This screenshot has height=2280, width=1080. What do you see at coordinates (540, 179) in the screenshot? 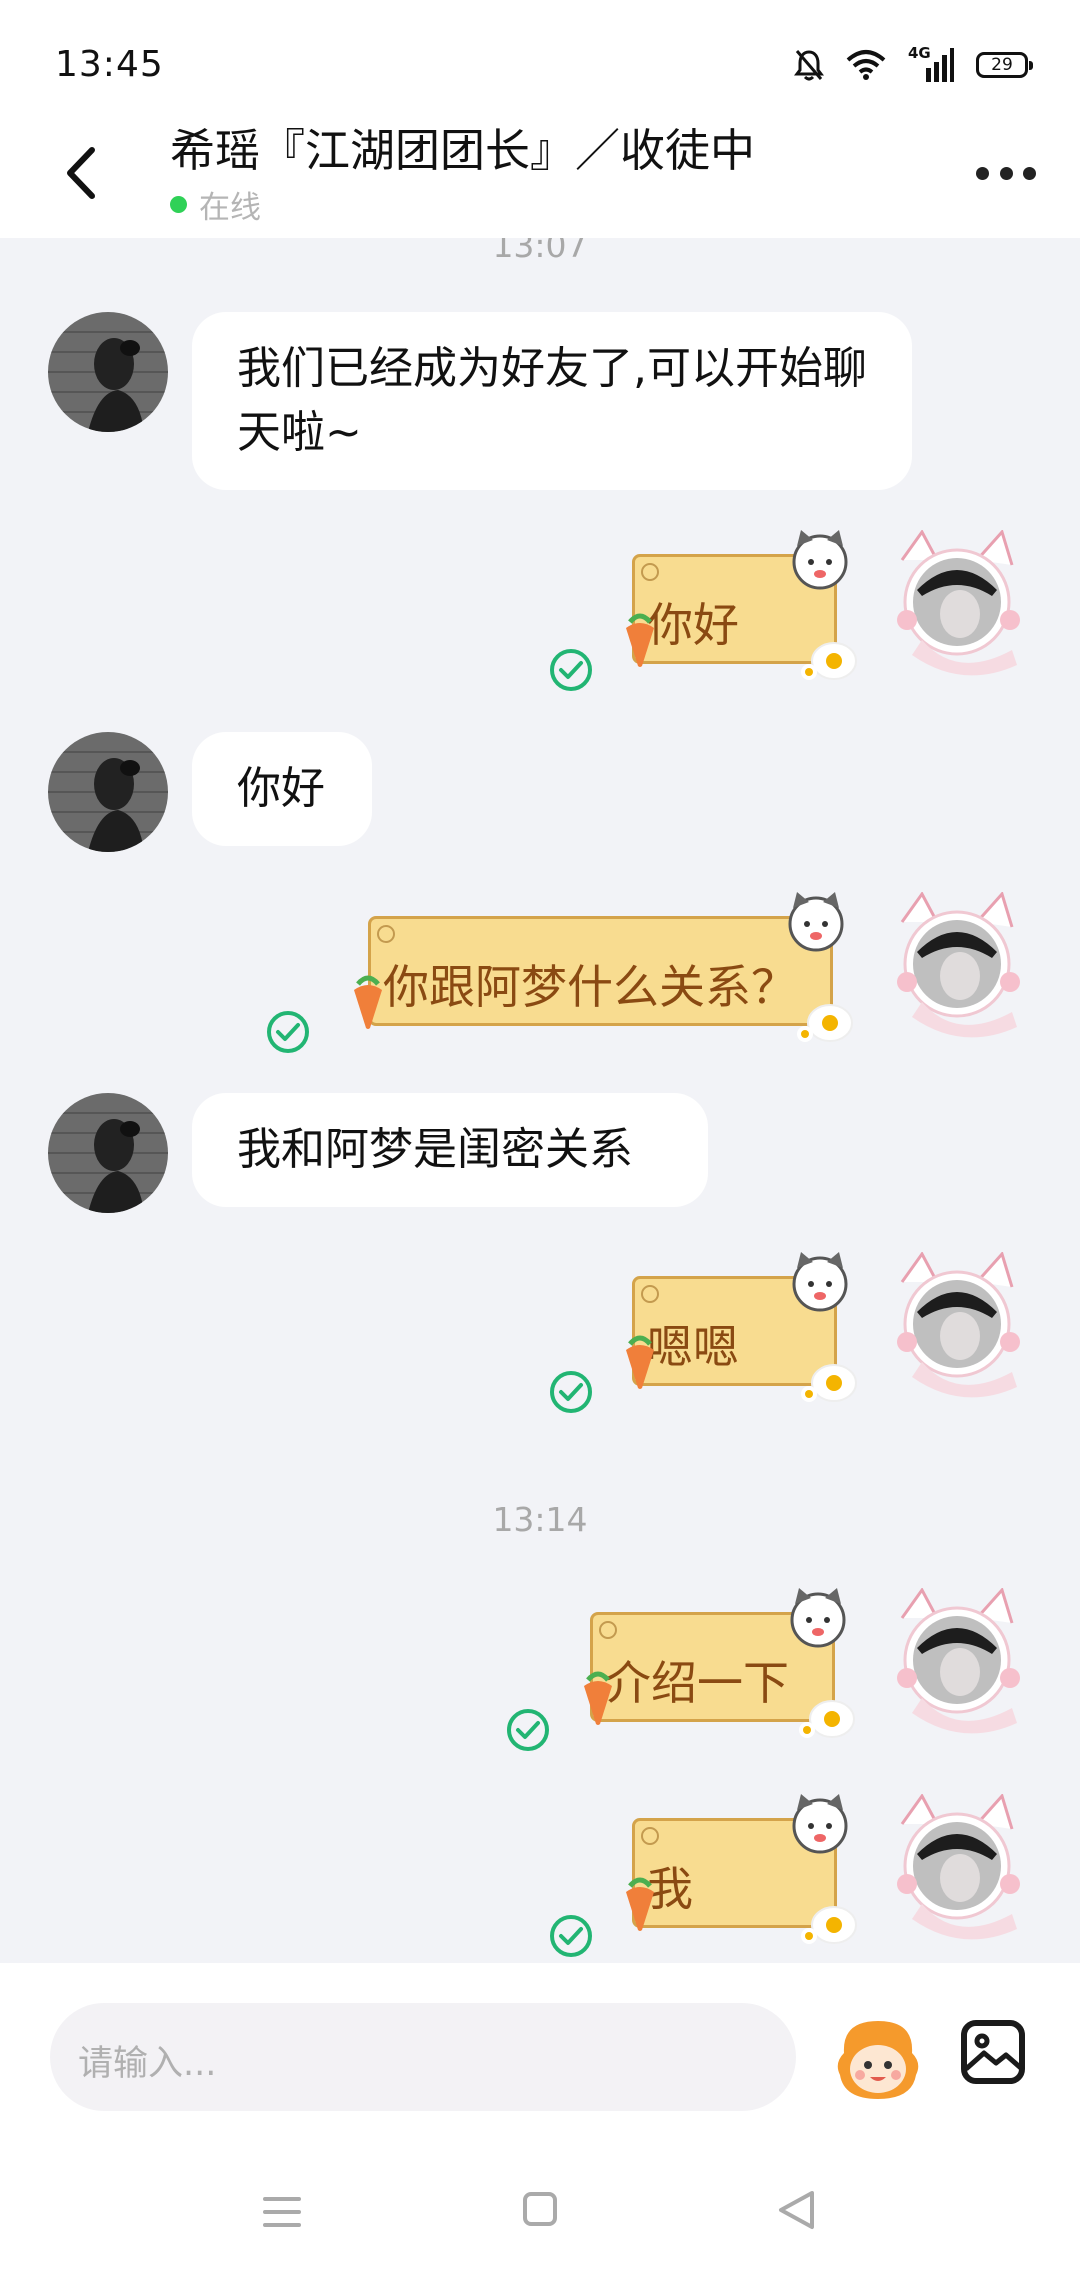
I see `chat-header: 希瑶『江湖团团长』／收徒中 在线` at bounding box center [540, 179].